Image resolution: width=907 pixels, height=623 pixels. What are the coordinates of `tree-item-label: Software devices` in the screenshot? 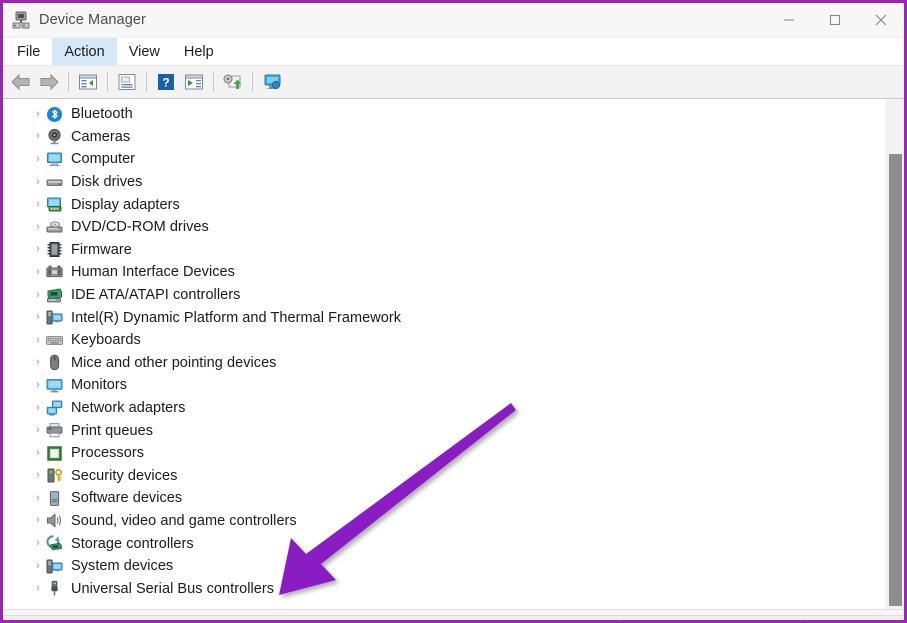 It's located at (127, 498).